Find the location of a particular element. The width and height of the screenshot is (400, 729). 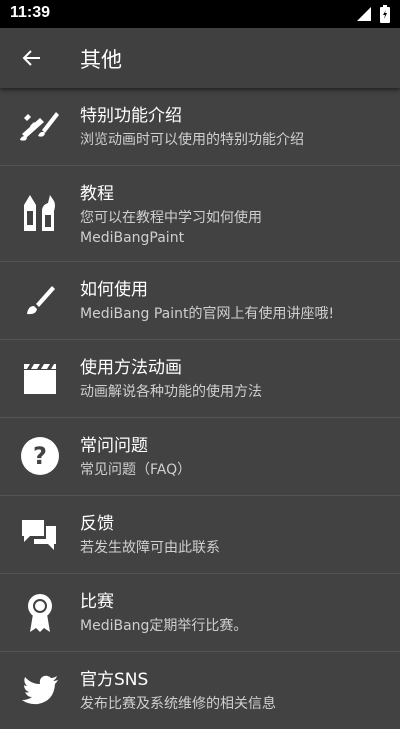

item-description: 常见问题（FAQ） is located at coordinates (136, 470).